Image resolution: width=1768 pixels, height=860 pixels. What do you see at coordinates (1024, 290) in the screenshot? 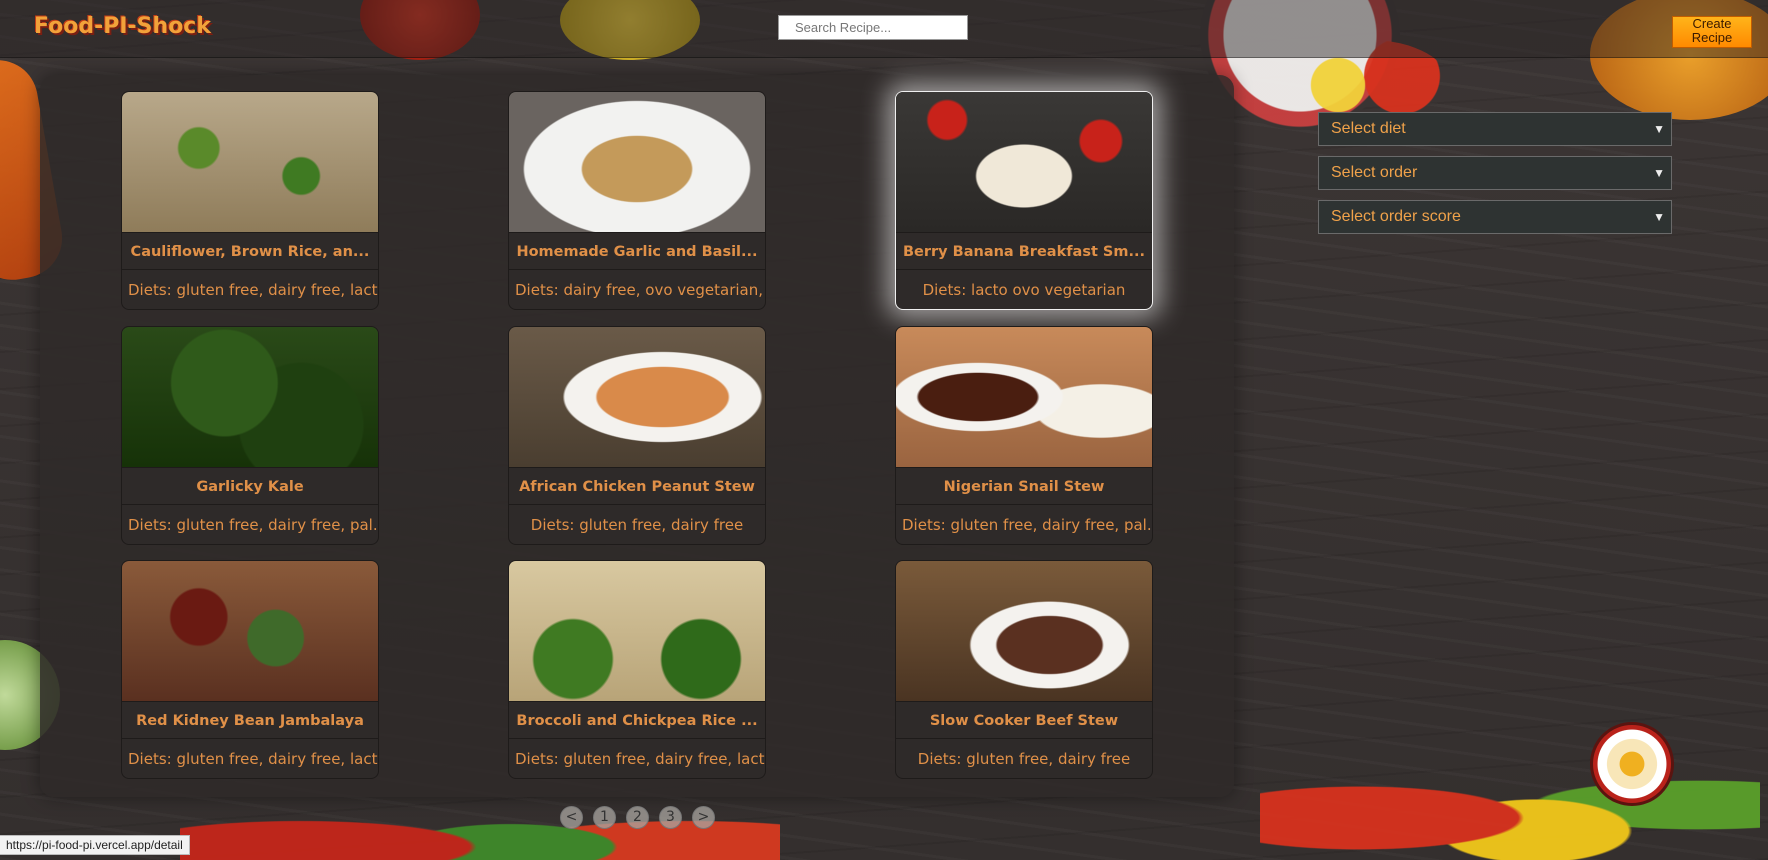
I see `recipe-diets: Diets: lacto ovo vegetarian` at bounding box center [1024, 290].